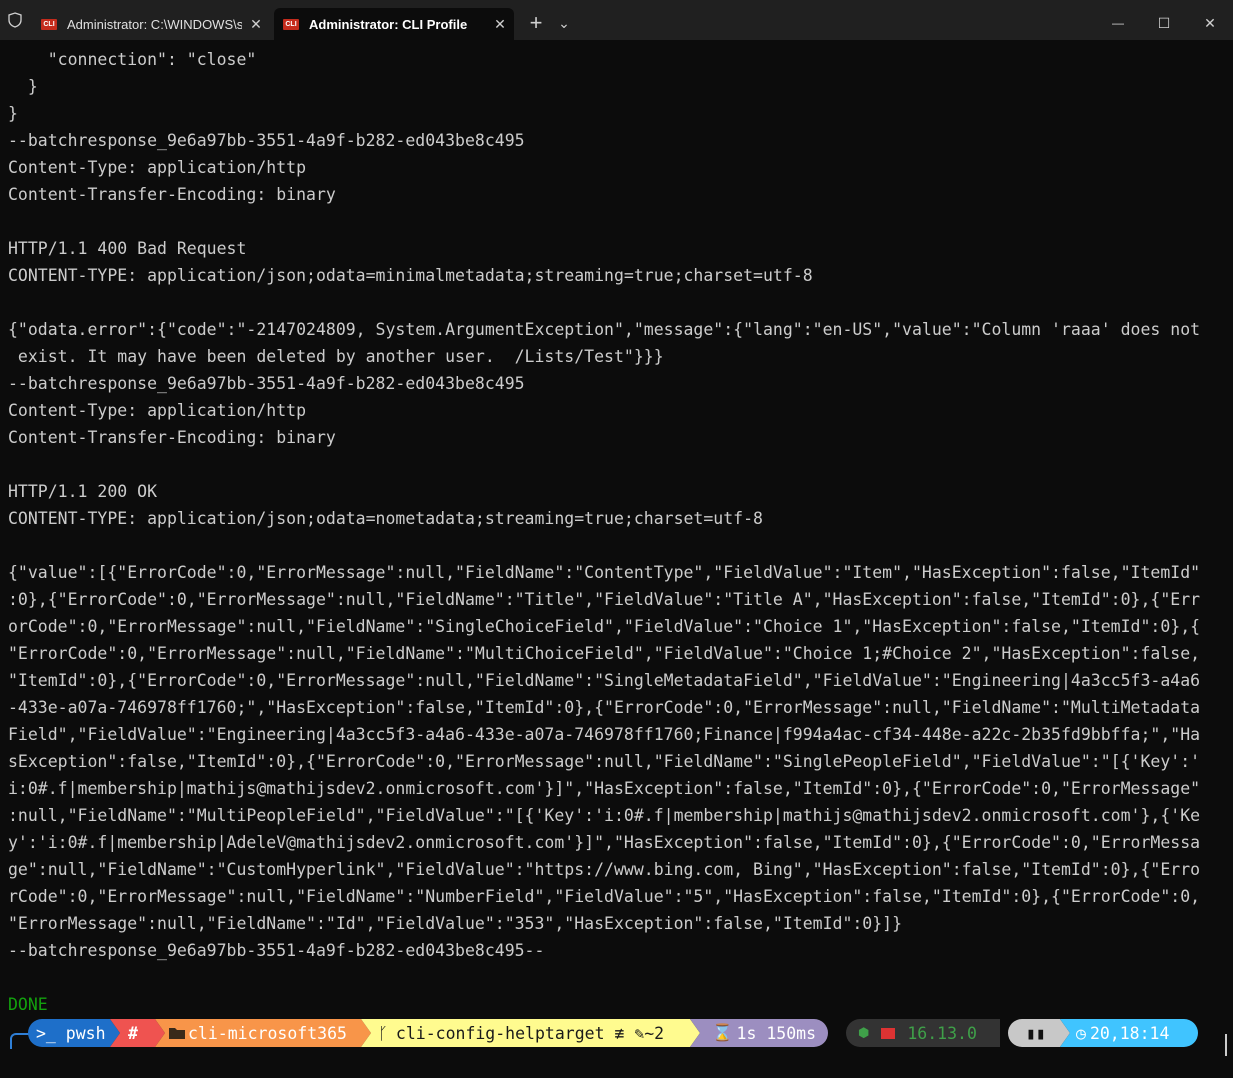 This screenshot has width=1233, height=1078. I want to click on terminal-line: HTTP/1.1 400 Bad Request, so click(127, 248).